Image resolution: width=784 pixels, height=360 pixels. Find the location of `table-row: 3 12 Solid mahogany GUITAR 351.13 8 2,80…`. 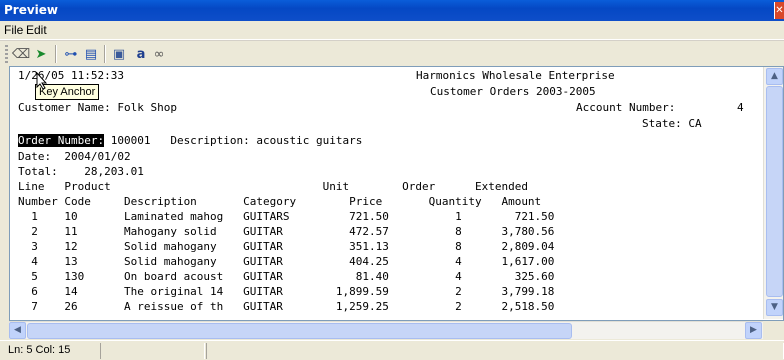

table-row: 3 12 Solid mahogany GUITAR 351.13 8 2,80… is located at coordinates (286, 246).